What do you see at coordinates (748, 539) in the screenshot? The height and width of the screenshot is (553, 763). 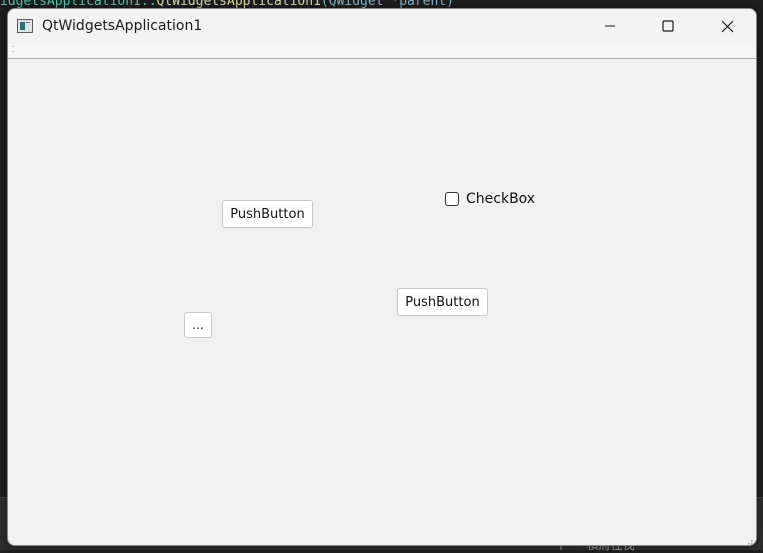 I see `size-grip-icon` at bounding box center [748, 539].